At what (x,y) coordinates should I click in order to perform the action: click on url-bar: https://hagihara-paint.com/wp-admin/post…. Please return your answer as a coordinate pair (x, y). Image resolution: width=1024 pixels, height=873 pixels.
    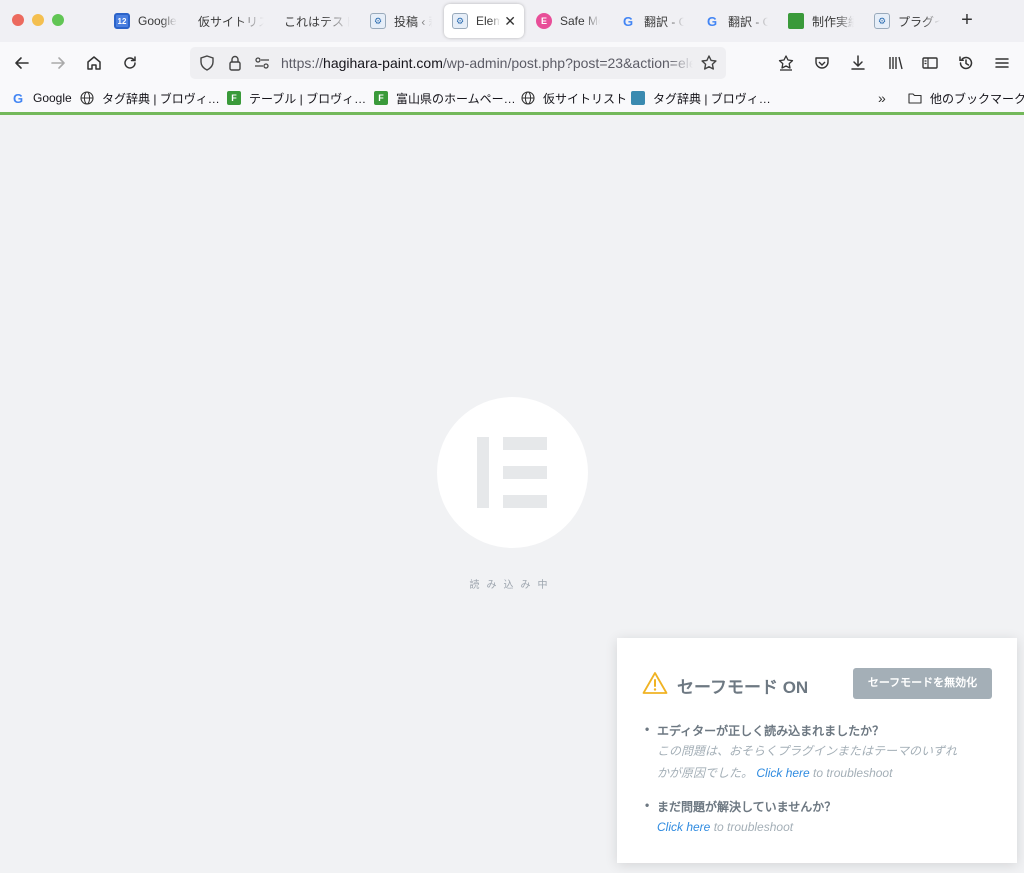
    Looking at the image, I should click on (458, 63).